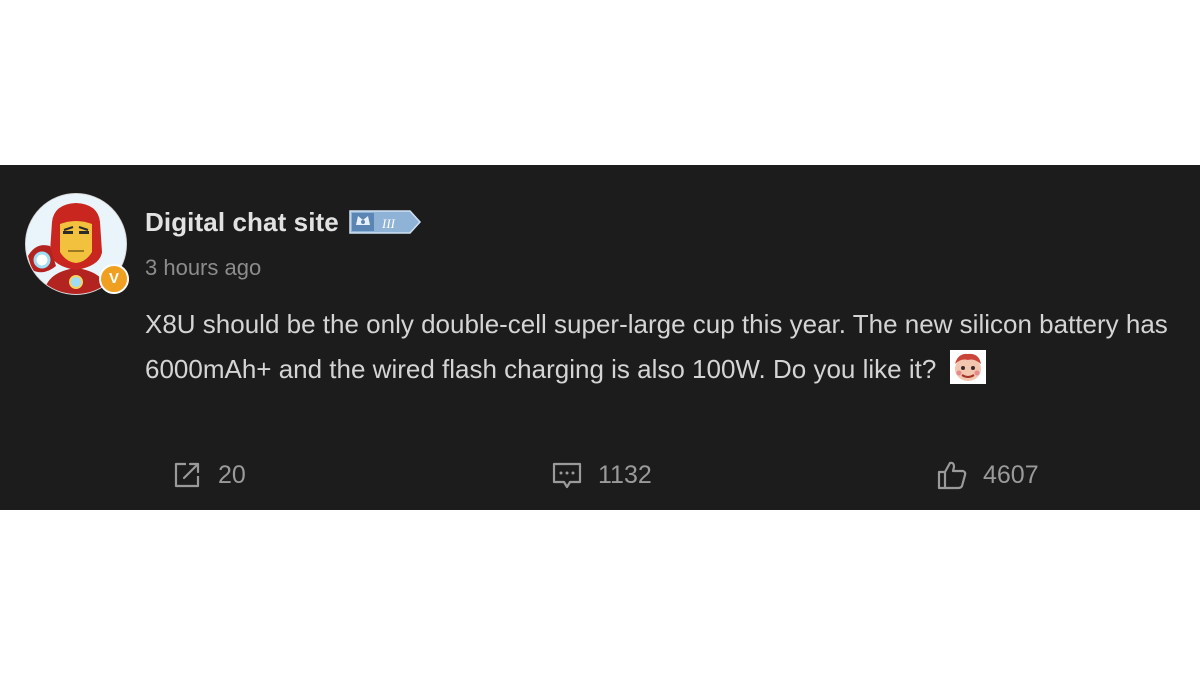  I want to click on author-avatar-container: V, so click(77, 245).